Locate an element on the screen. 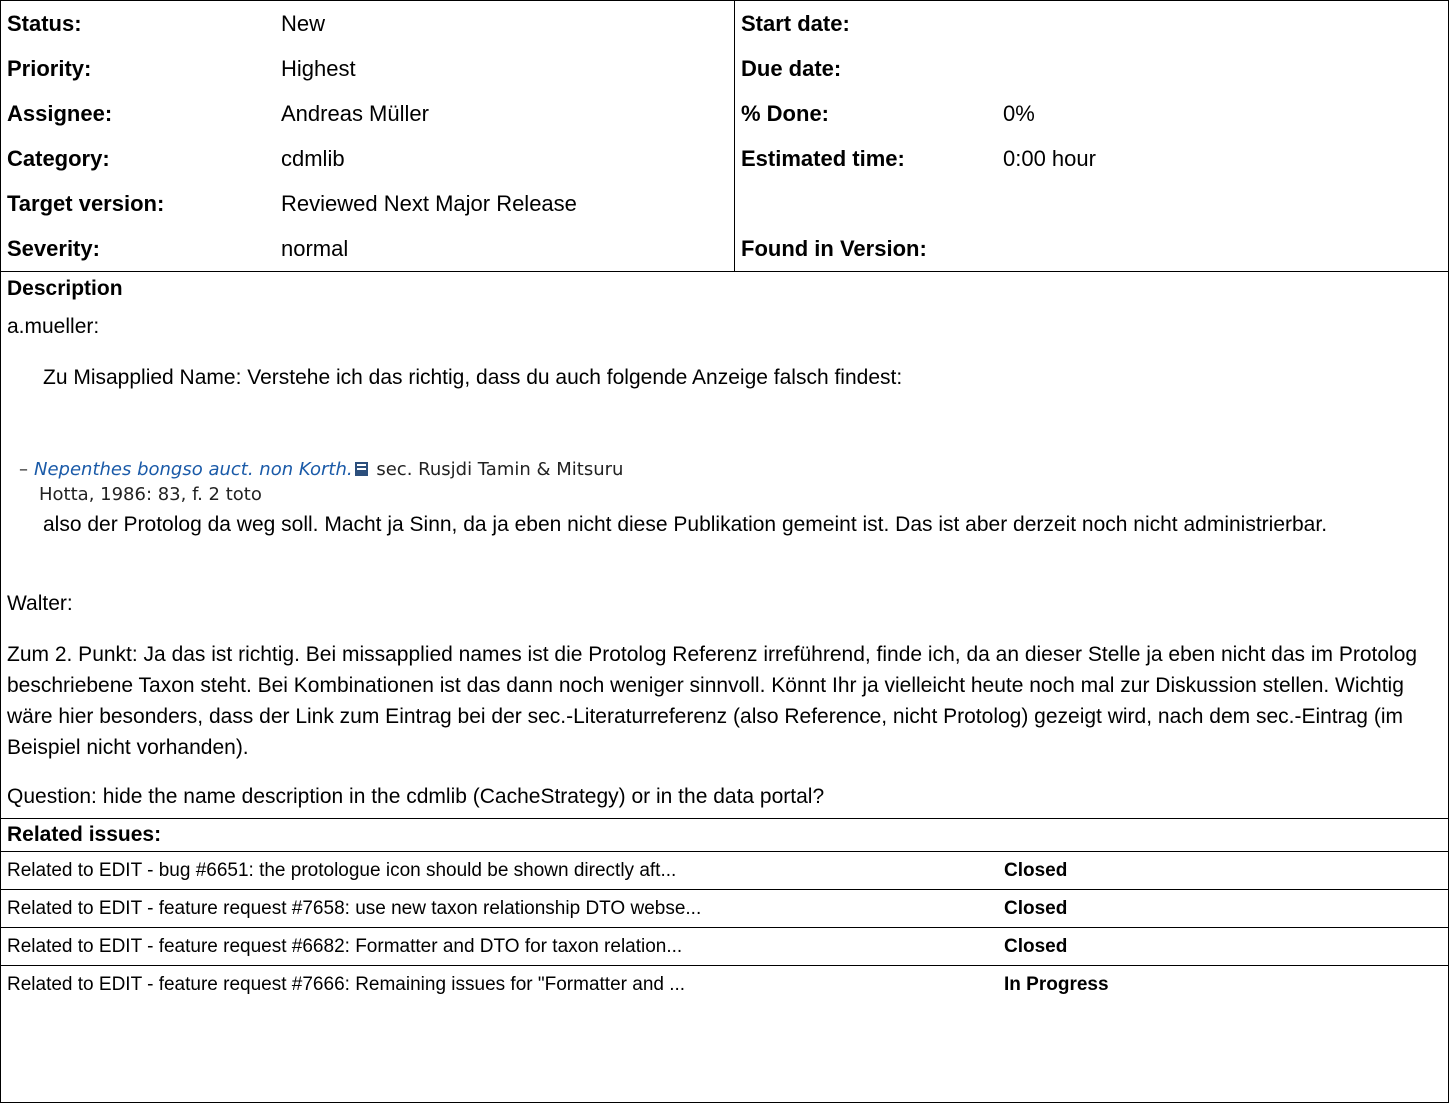  taxon-name-link: Nepenthes bongso auct. non Korth. is located at coordinates (193, 469).